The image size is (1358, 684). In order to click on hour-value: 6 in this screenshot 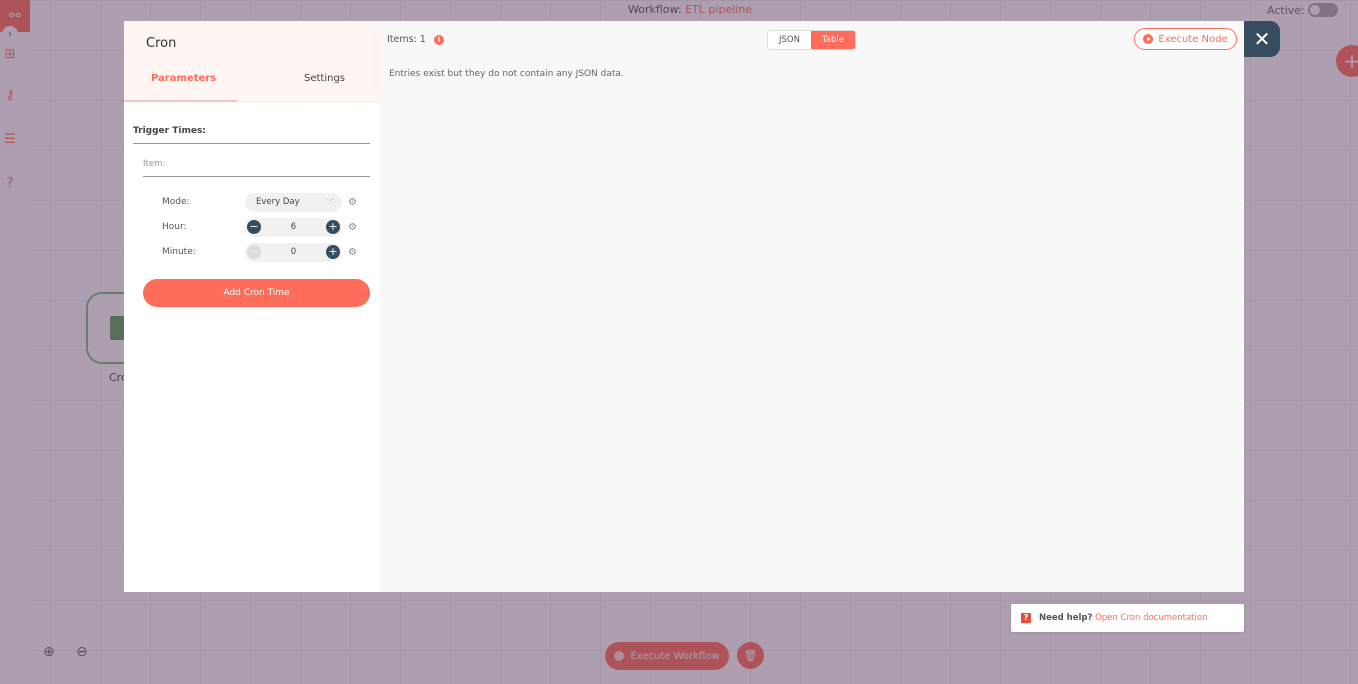, I will do `click(293, 227)`.